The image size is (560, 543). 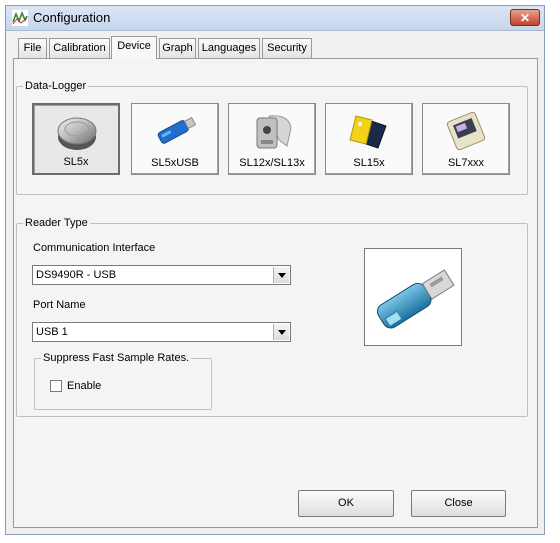 I want to click on device-button-sl15x: SL15x, so click(x=369, y=139).